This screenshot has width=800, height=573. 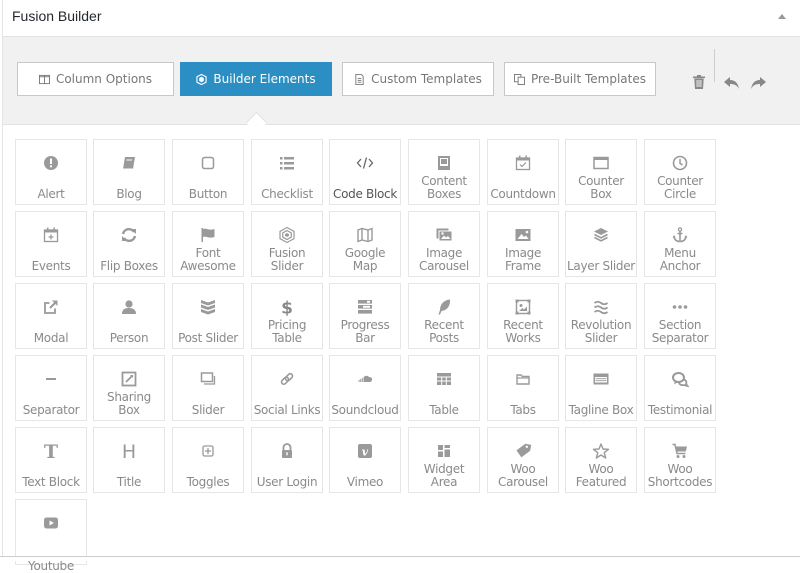 I want to click on element-woo-featured: Woo Featured, so click(x=601, y=460).